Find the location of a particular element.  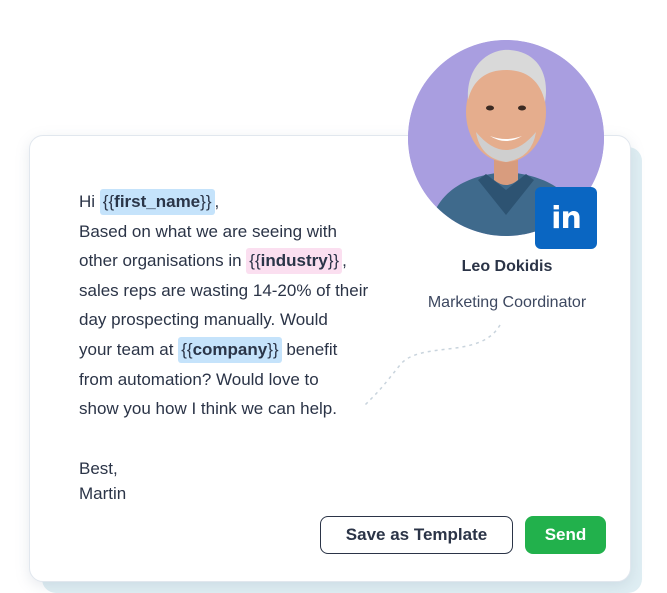

industry-variable: {{industry}} is located at coordinates (294, 261).